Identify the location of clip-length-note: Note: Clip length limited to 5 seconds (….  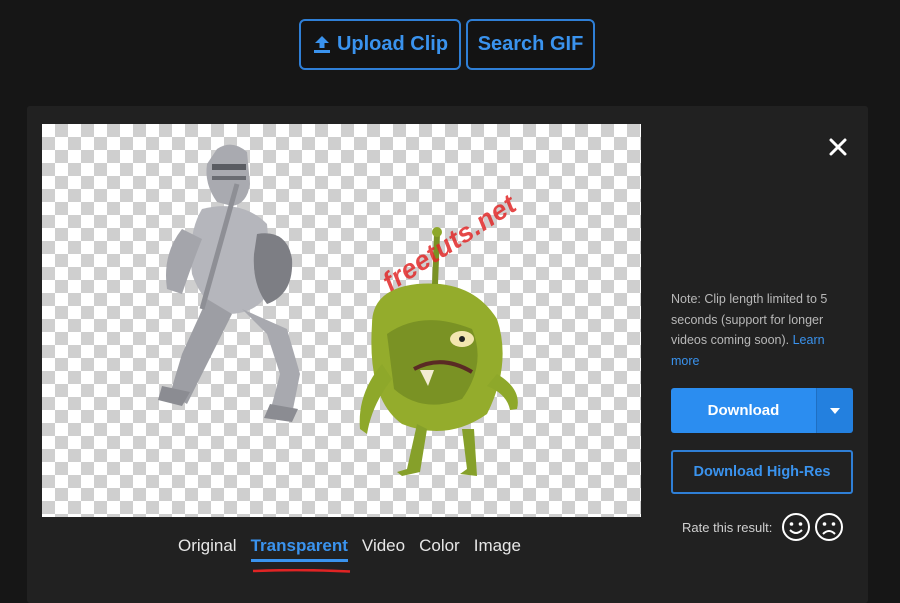
(756, 330).